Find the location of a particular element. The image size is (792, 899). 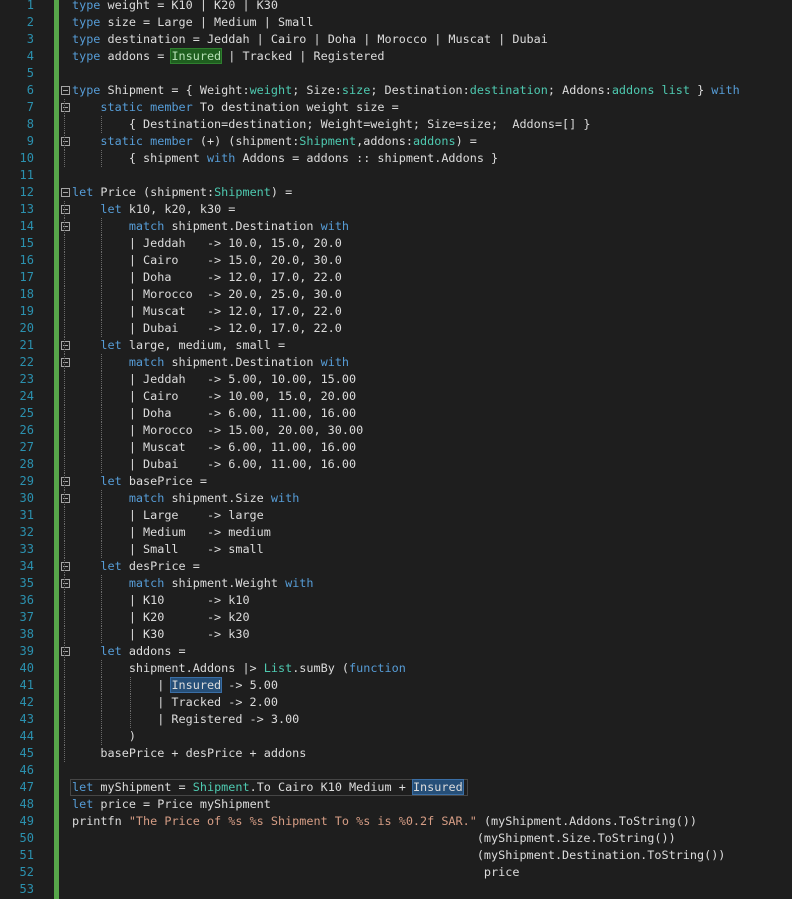

code-line: 45 basePrice + desPrice + addons is located at coordinates (396, 753).